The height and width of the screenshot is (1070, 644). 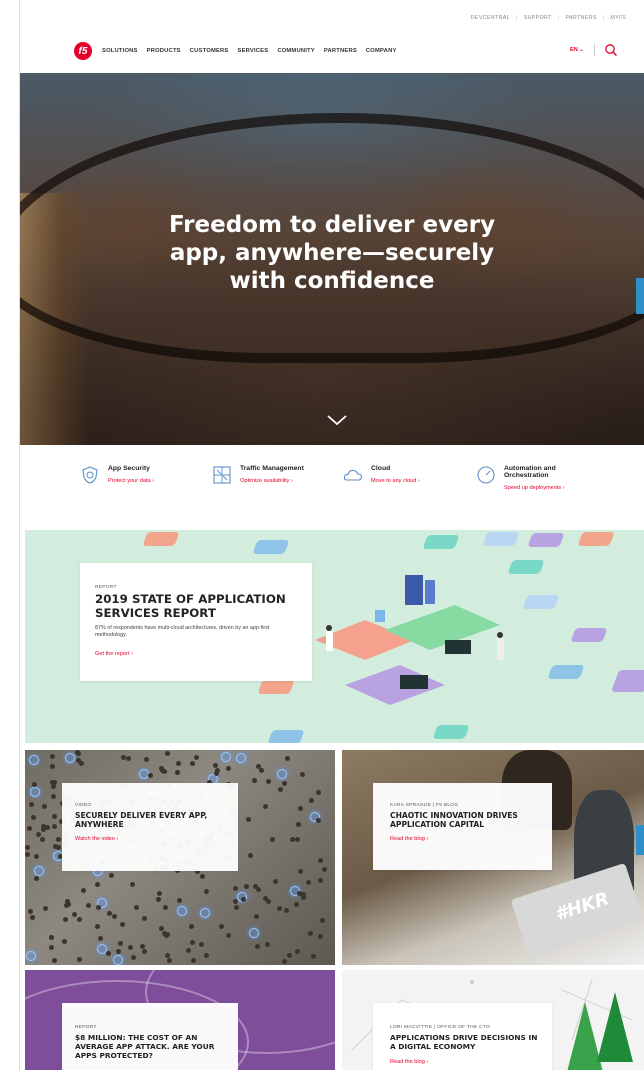 I want to click on side-tab, so click(x=640, y=840).